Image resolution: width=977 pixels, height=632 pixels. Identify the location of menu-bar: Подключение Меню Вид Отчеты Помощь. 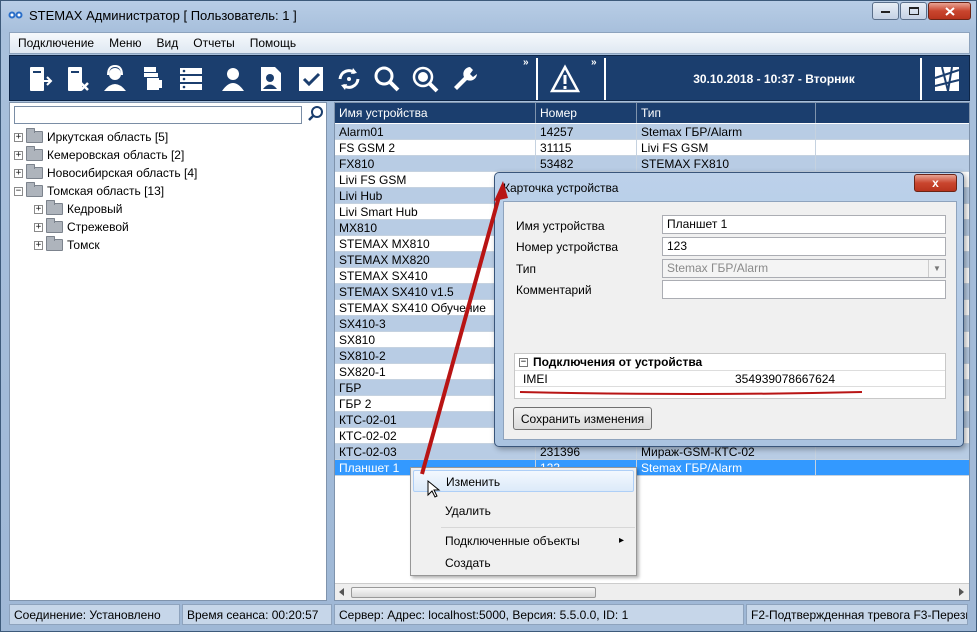
(489, 43).